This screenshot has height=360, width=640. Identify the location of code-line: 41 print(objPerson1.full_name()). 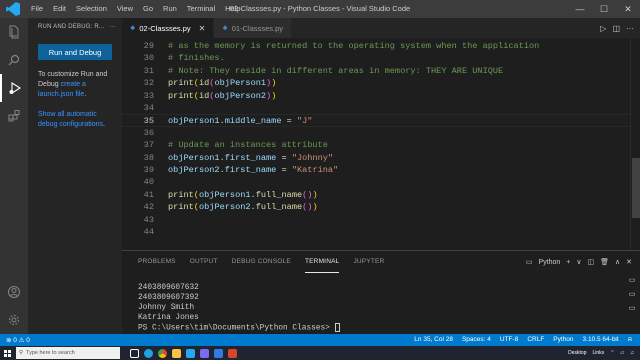
(376, 195).